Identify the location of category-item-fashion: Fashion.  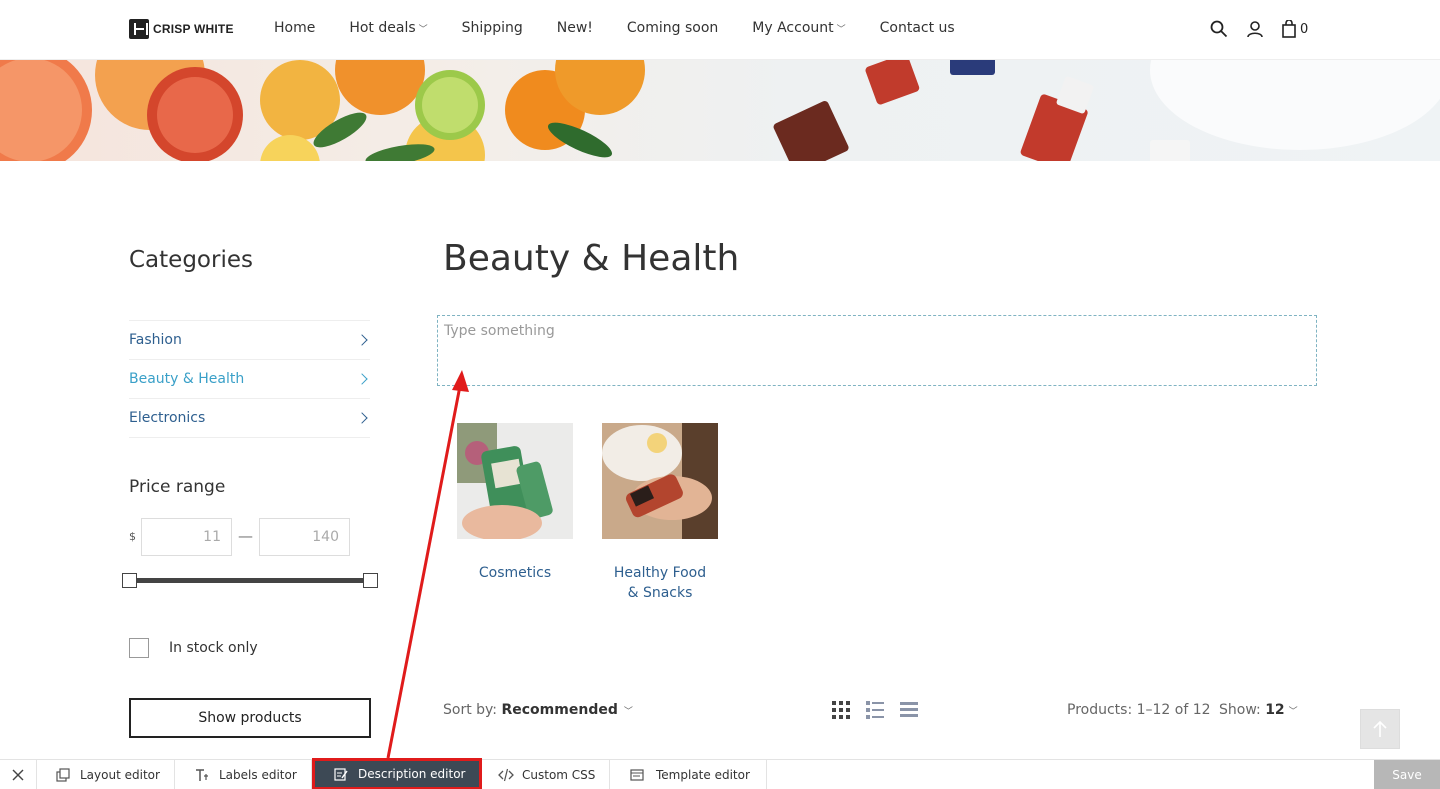
(249, 340).